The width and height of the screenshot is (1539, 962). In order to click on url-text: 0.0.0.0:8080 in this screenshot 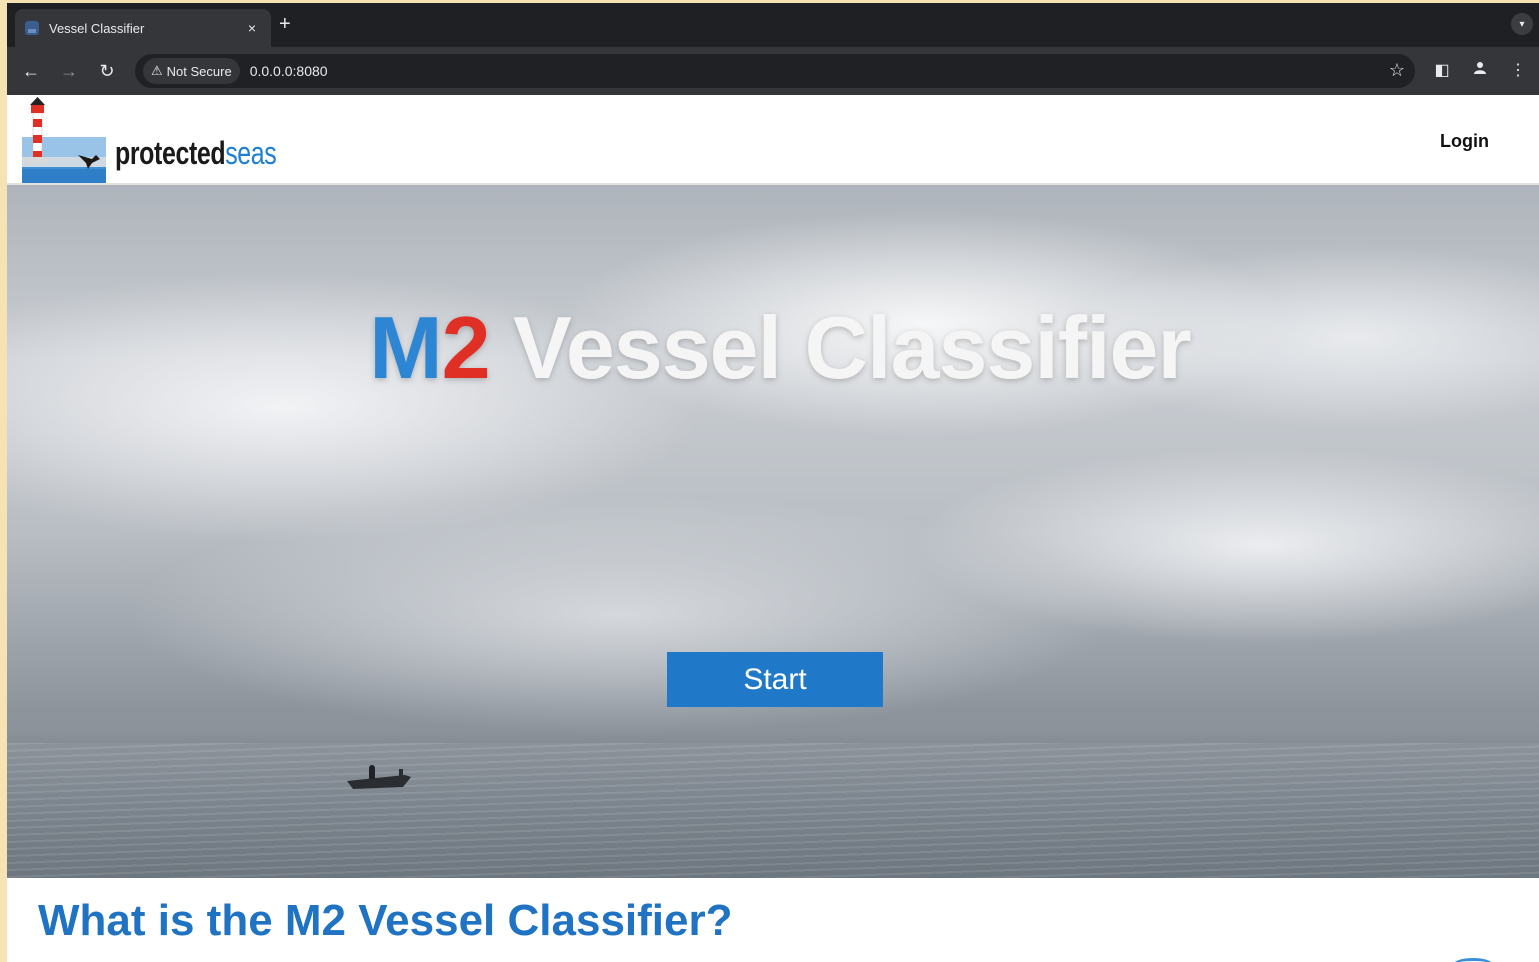, I will do `click(289, 71)`.